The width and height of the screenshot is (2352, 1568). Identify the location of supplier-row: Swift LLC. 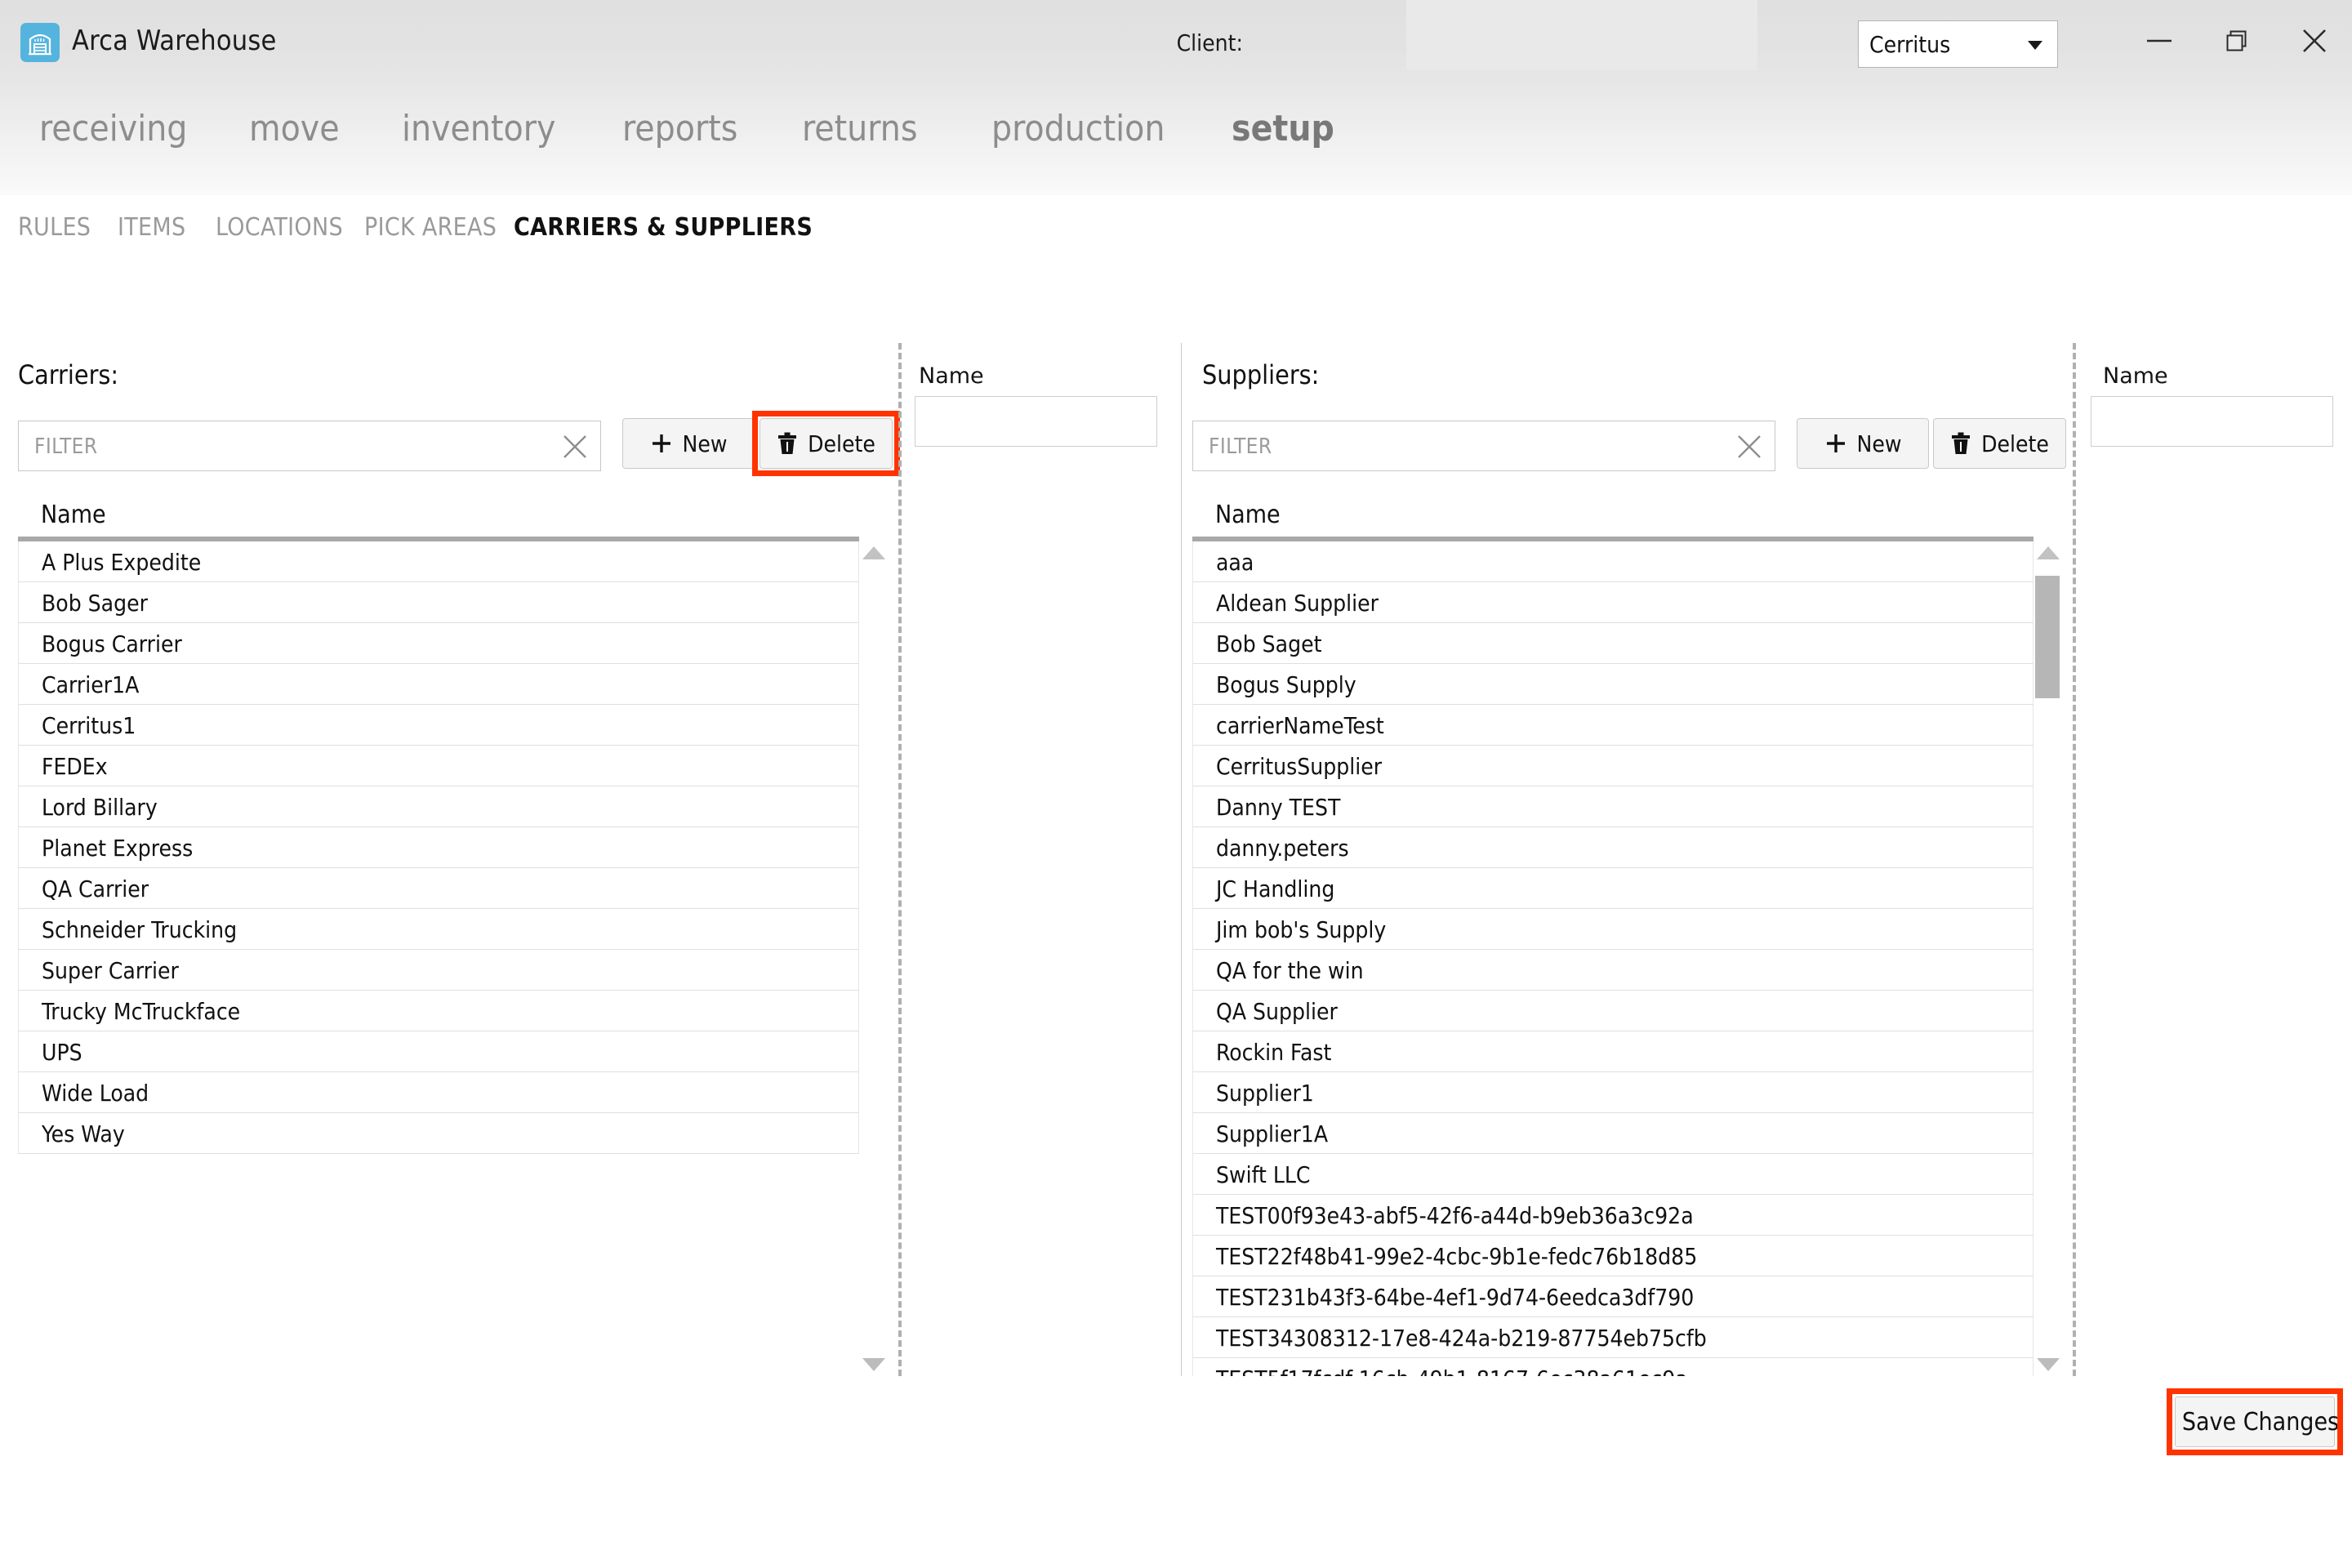
(1613, 1174).